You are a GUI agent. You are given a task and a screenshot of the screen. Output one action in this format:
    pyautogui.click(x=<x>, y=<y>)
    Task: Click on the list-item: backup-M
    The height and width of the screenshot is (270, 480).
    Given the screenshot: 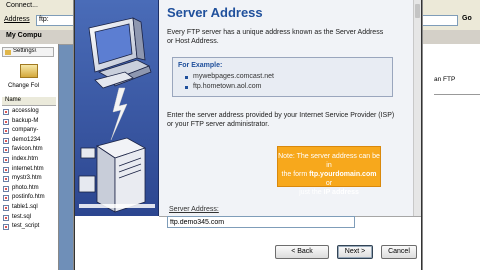 What is the action you would take?
    pyautogui.click(x=29, y=122)
    